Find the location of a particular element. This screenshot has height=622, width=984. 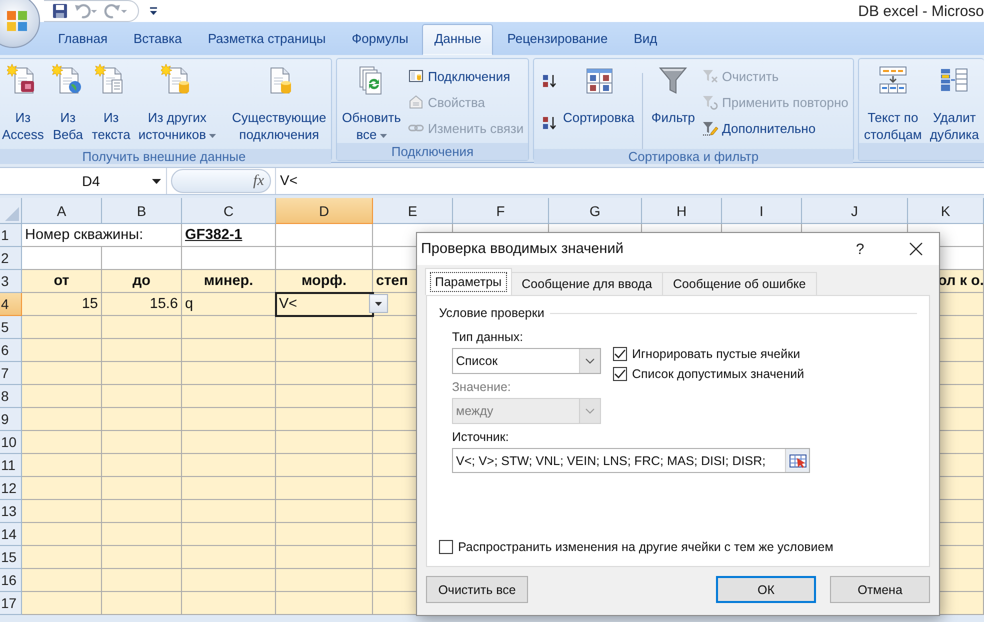

section-title: Условие проверки is located at coordinates (491, 313).